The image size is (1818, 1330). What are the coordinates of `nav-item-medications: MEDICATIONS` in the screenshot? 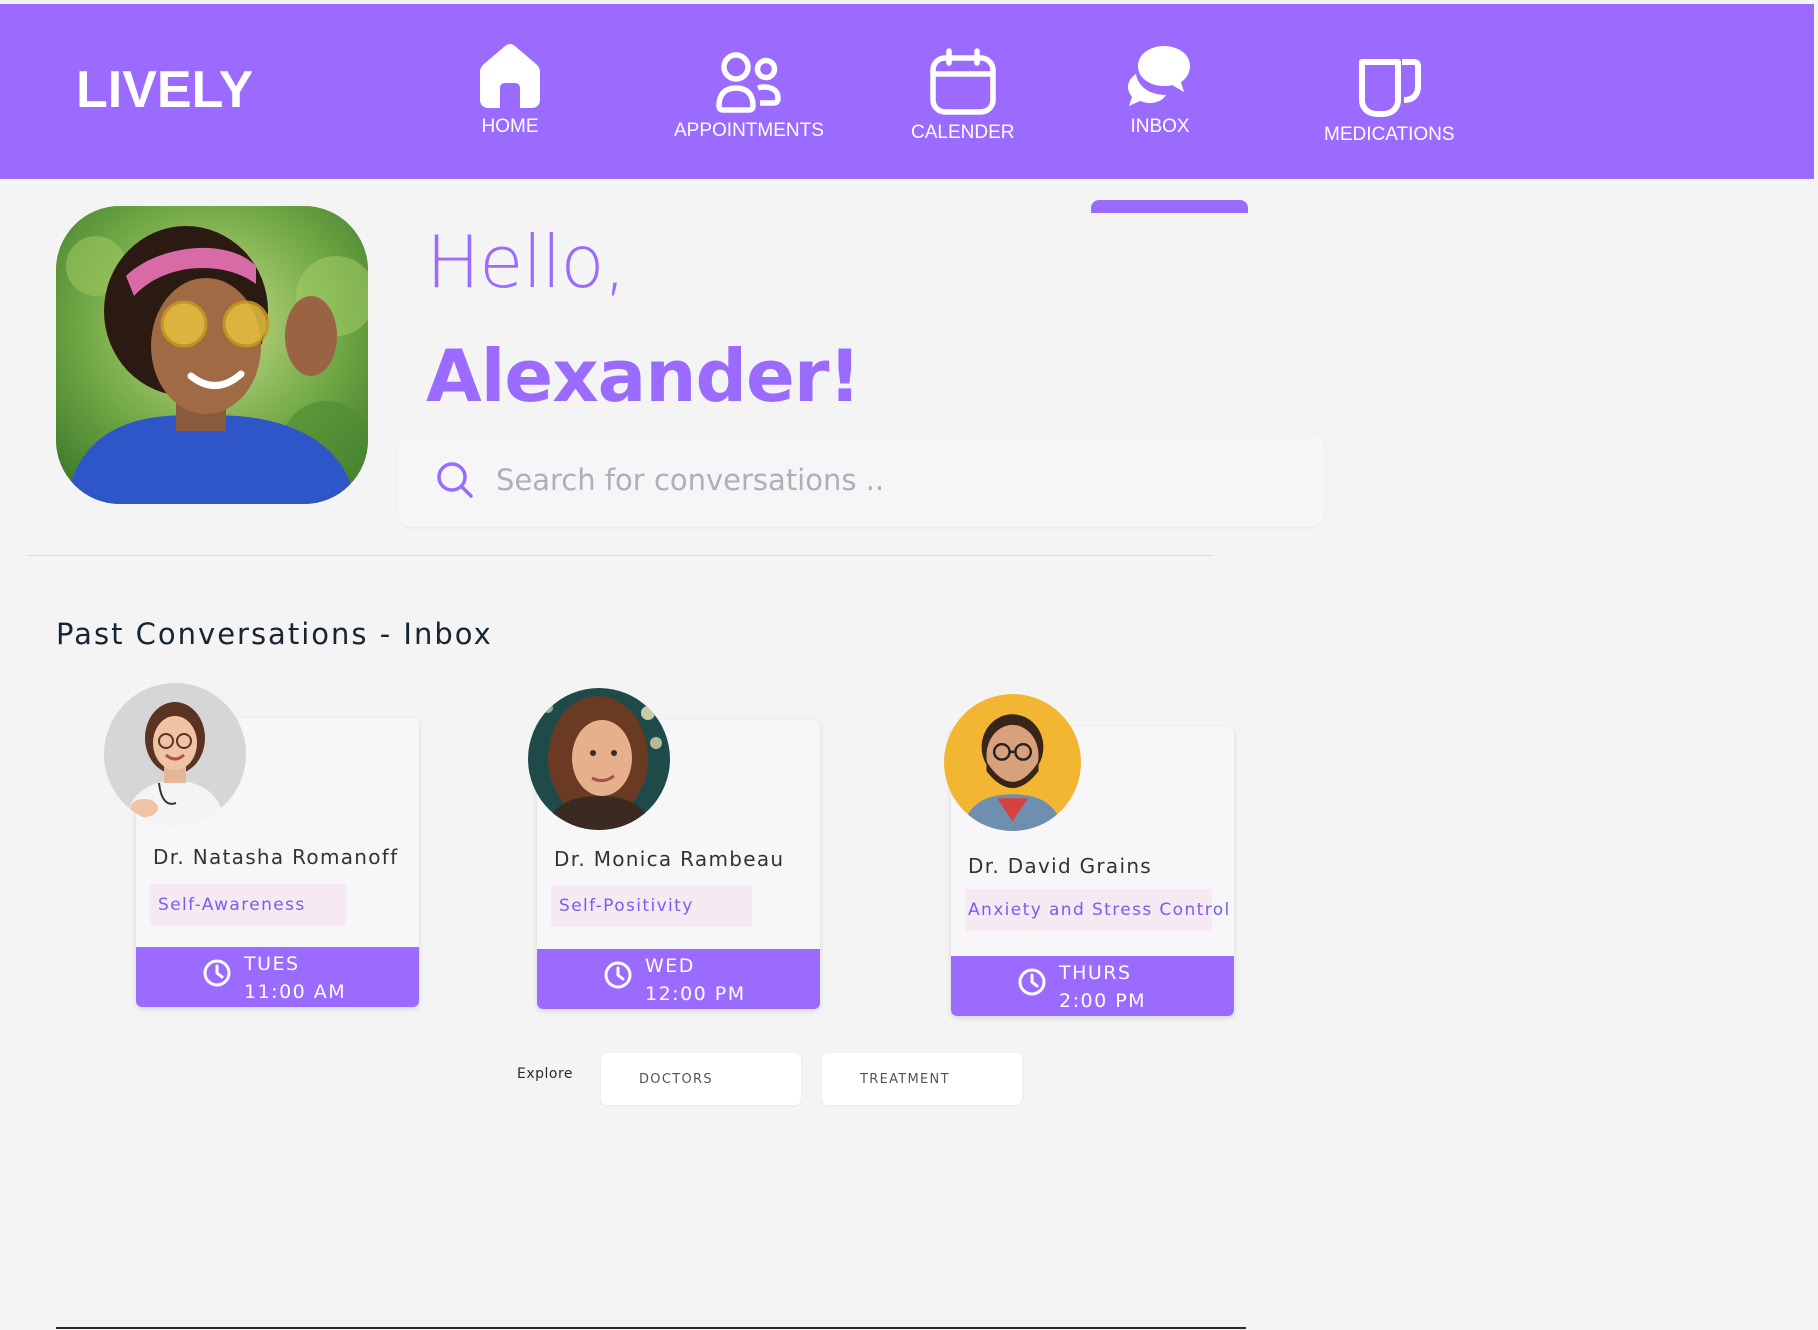 It's located at (1389, 99).